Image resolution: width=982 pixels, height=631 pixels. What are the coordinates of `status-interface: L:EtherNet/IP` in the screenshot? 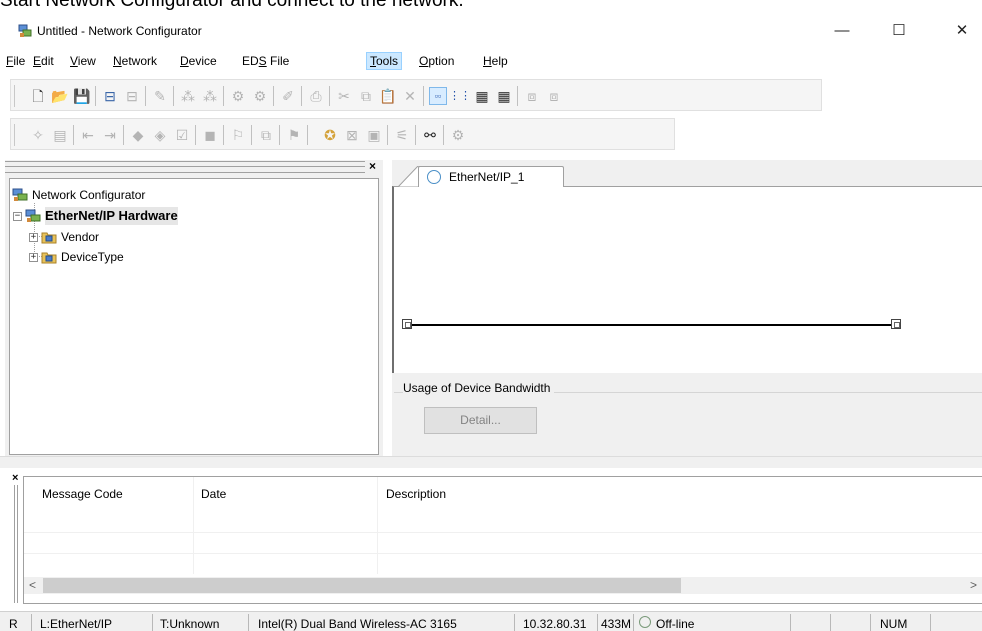 It's located at (76, 624).